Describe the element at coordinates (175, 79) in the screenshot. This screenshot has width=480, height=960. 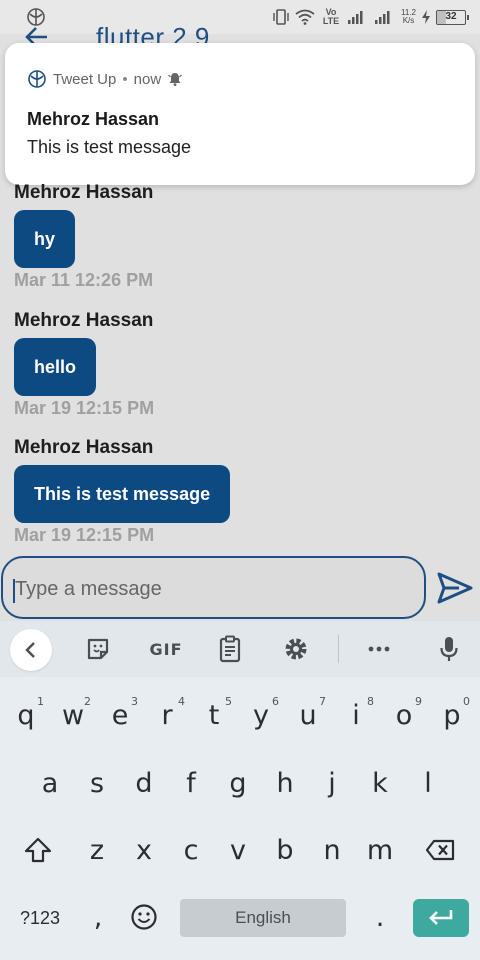
I see `alert-bell-icon` at that location.